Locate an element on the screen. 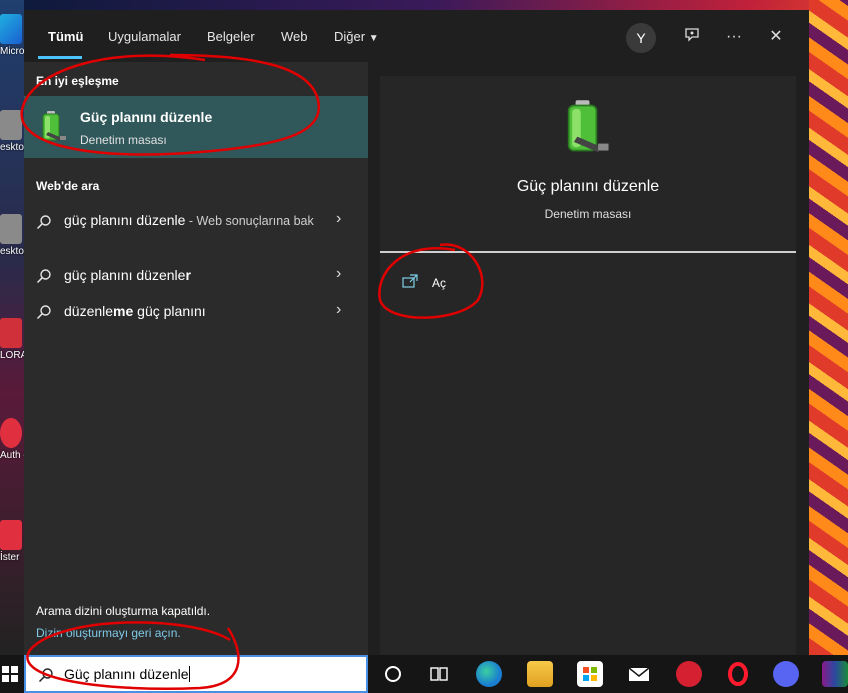  taskbar-search-box: Güç planını düzenle is located at coordinates (196, 674).